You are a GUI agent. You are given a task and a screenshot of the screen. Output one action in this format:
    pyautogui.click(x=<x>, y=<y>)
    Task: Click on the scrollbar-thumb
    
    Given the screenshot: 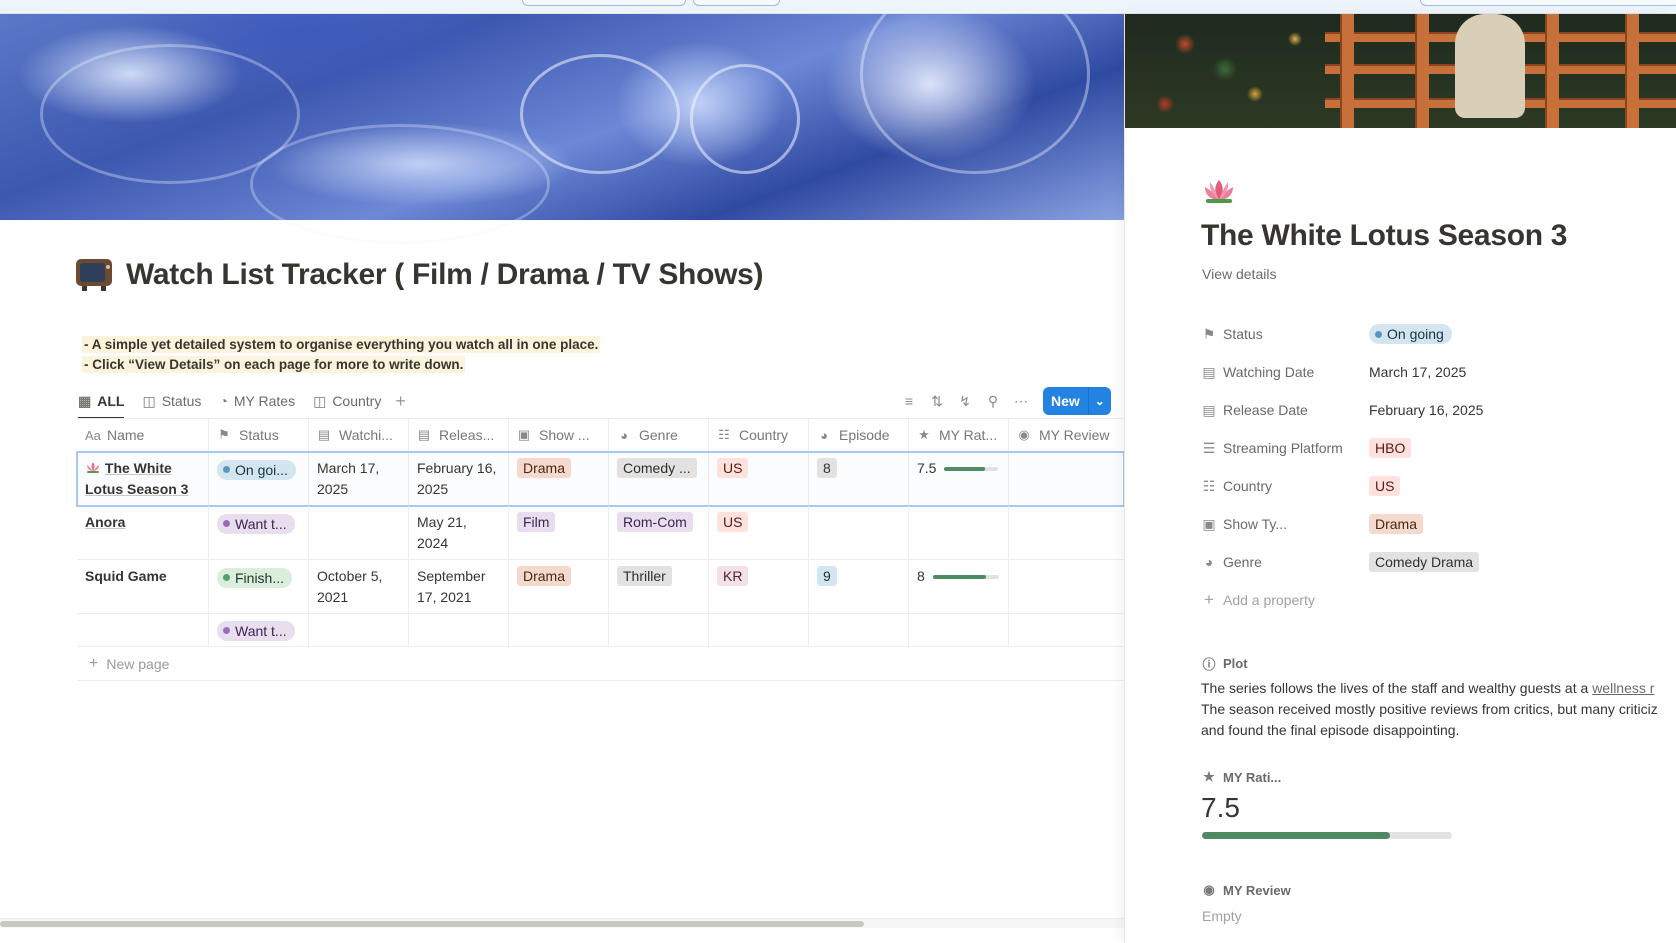 What is the action you would take?
    pyautogui.click(x=432, y=924)
    